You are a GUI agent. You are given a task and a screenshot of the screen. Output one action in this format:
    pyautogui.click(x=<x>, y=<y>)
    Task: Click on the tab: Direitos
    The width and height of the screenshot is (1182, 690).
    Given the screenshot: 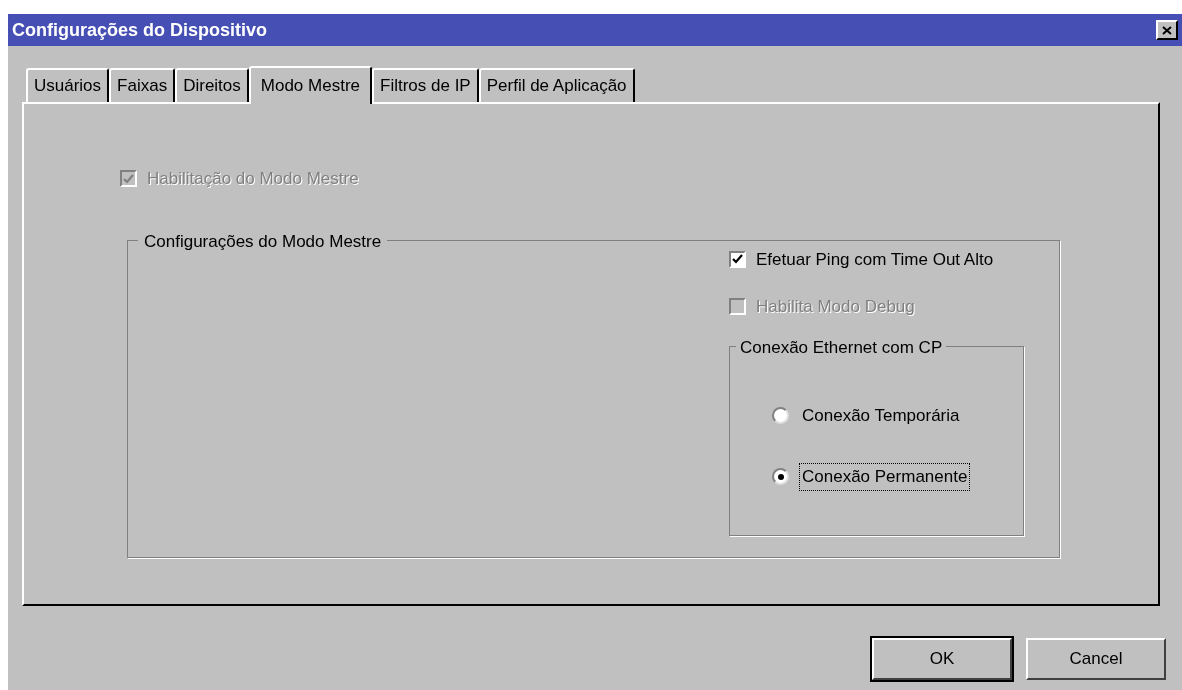 What is the action you would take?
    pyautogui.click(x=212, y=85)
    